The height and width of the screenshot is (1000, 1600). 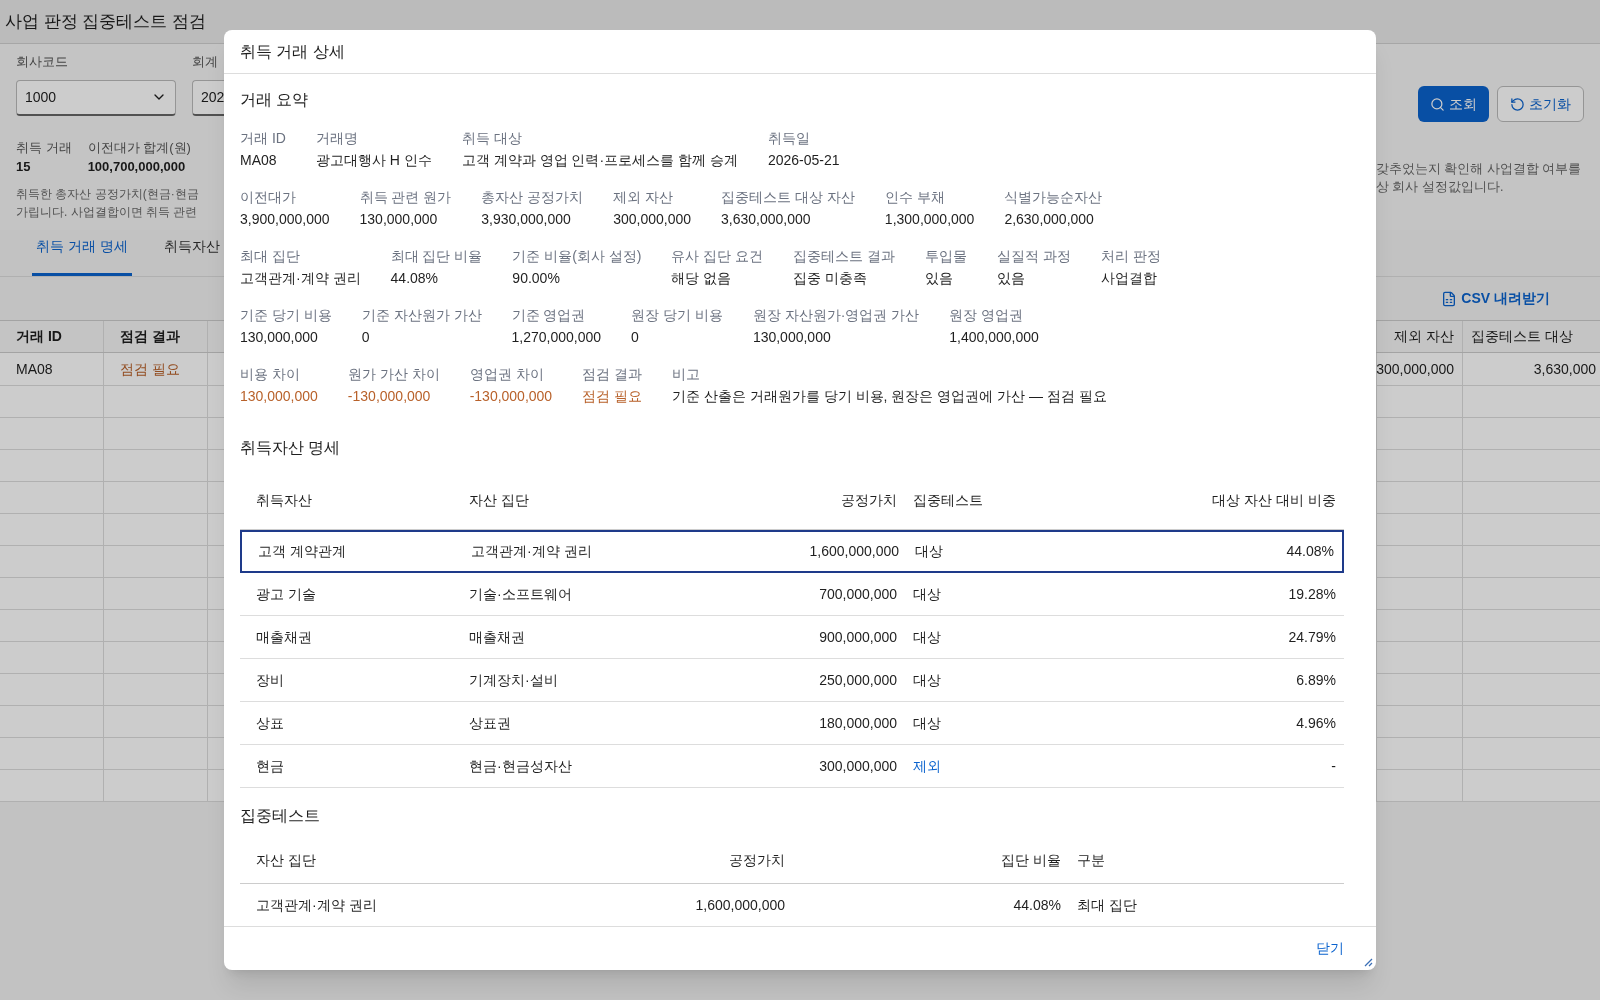 What do you see at coordinates (270, 256) in the screenshot?
I see `field-label: 최대 집단` at bounding box center [270, 256].